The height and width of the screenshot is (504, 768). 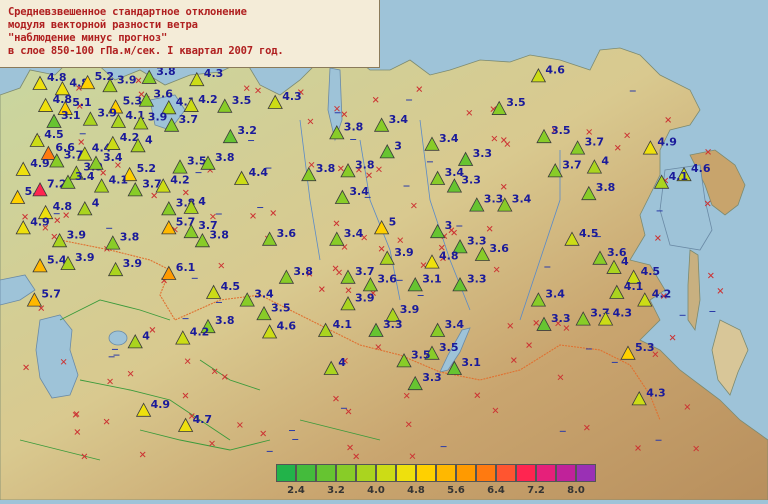 I want to click on aral-sea, so click(x=118, y=338).